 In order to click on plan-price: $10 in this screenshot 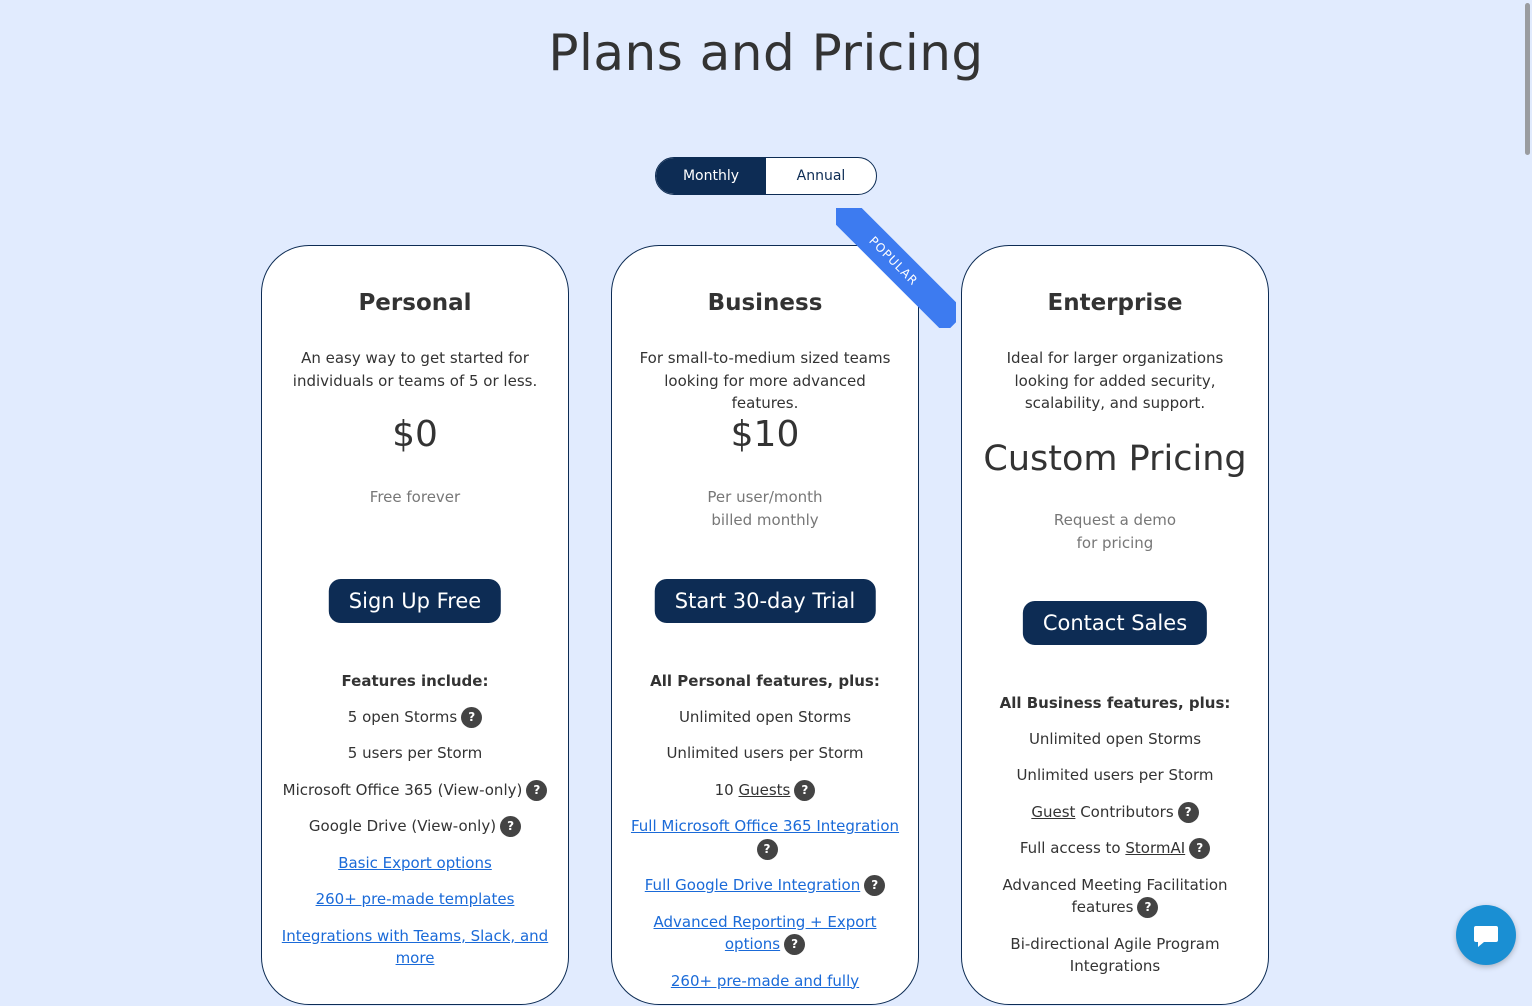, I will do `click(765, 434)`.